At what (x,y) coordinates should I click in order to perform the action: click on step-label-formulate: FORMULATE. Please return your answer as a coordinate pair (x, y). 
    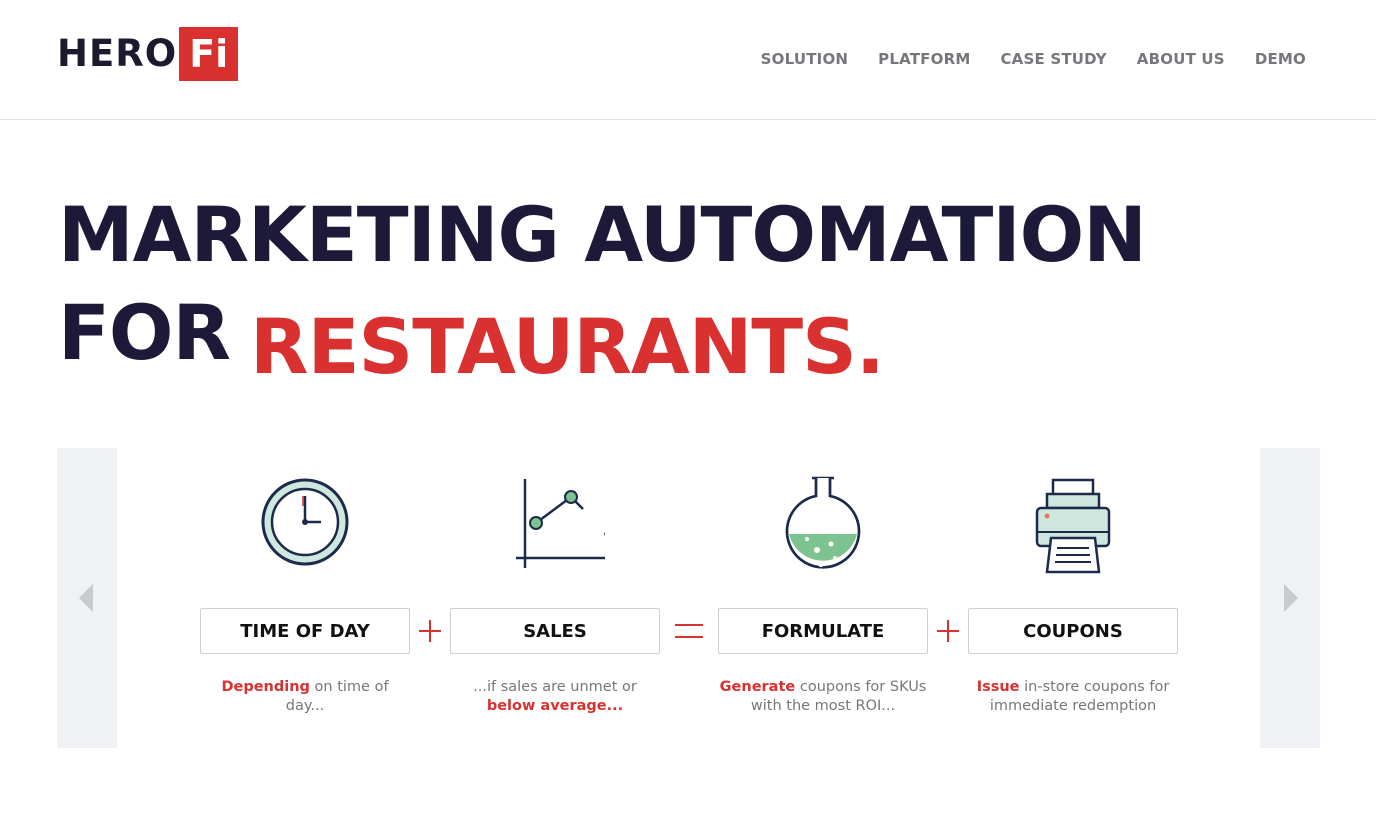
    Looking at the image, I should click on (823, 631).